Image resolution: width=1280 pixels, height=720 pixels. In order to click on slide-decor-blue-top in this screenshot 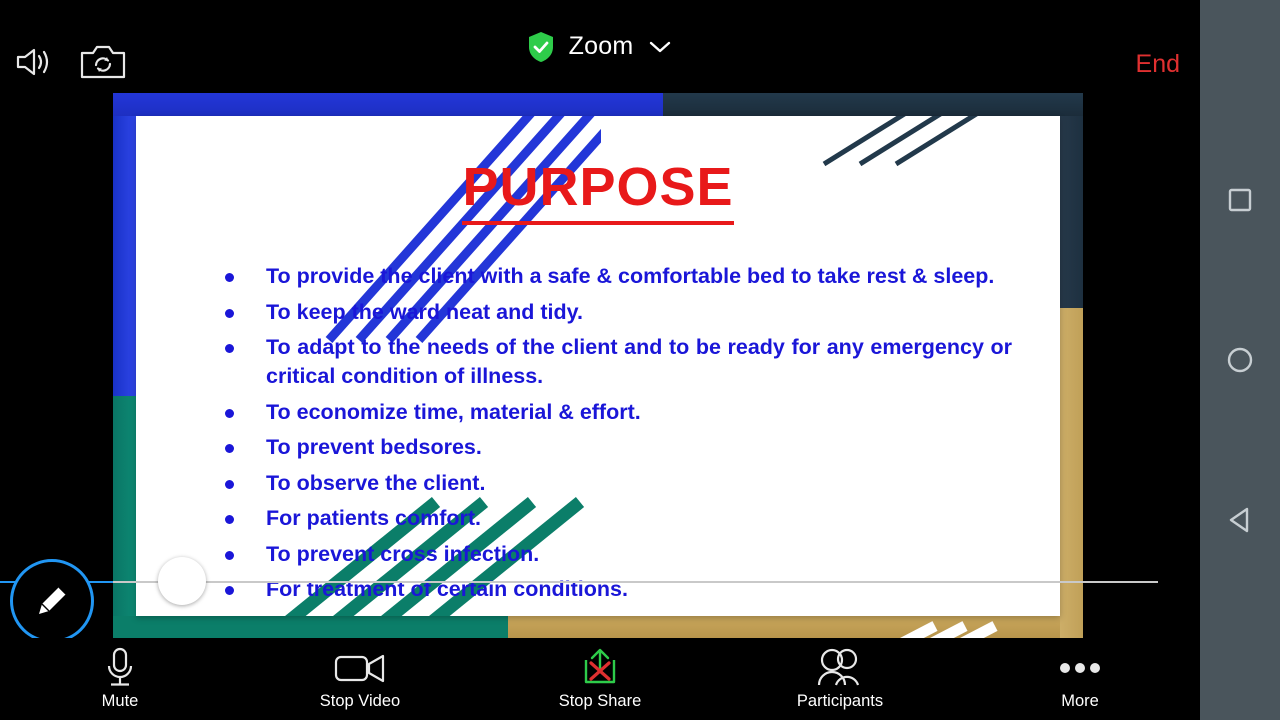, I will do `click(403, 104)`.